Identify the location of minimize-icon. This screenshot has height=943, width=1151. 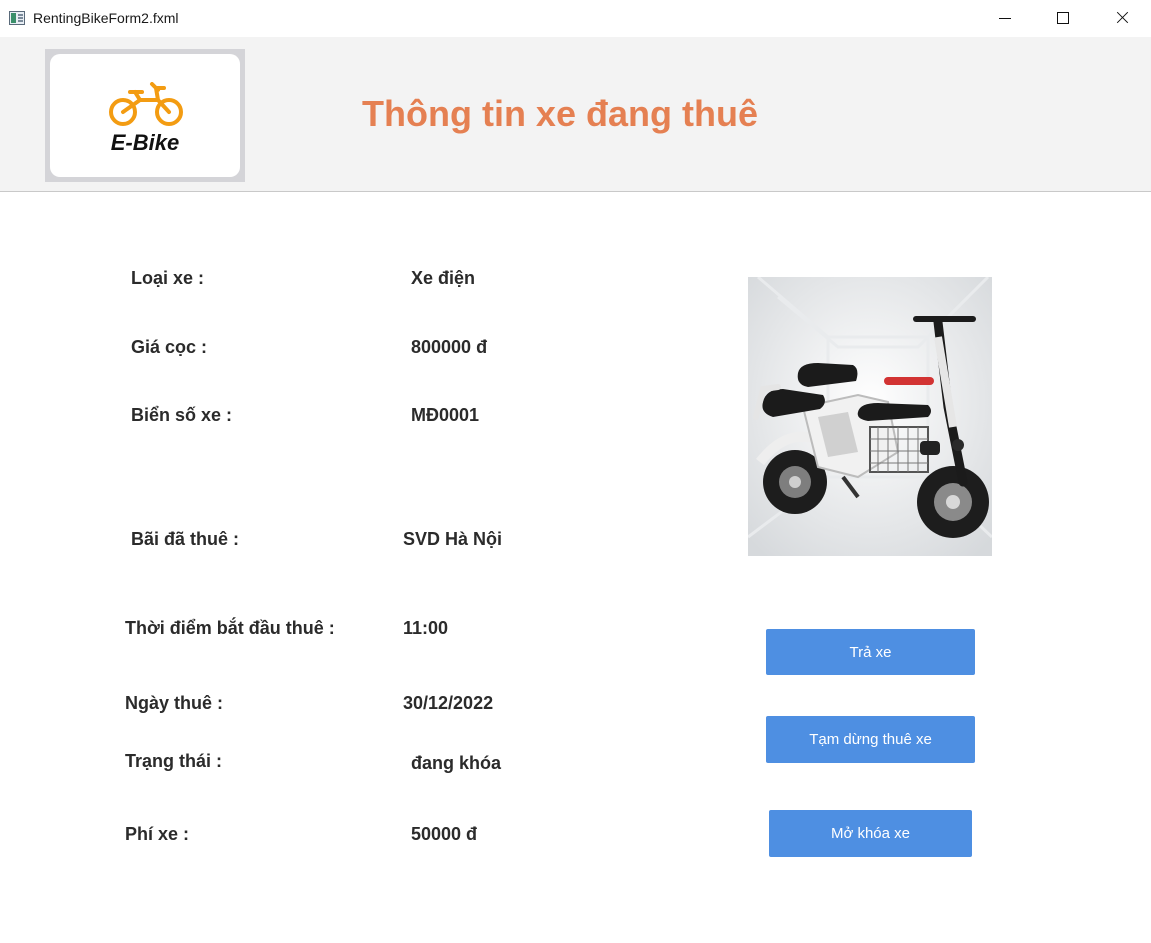
(1006, 18).